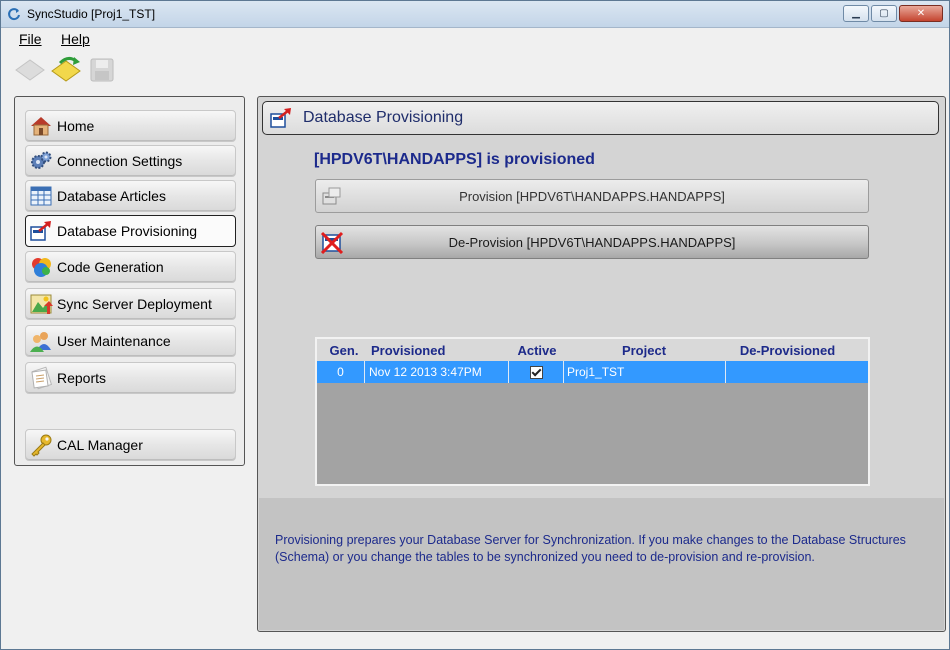  Describe the element at coordinates (41, 160) in the screenshot. I see `gears-icon` at that location.